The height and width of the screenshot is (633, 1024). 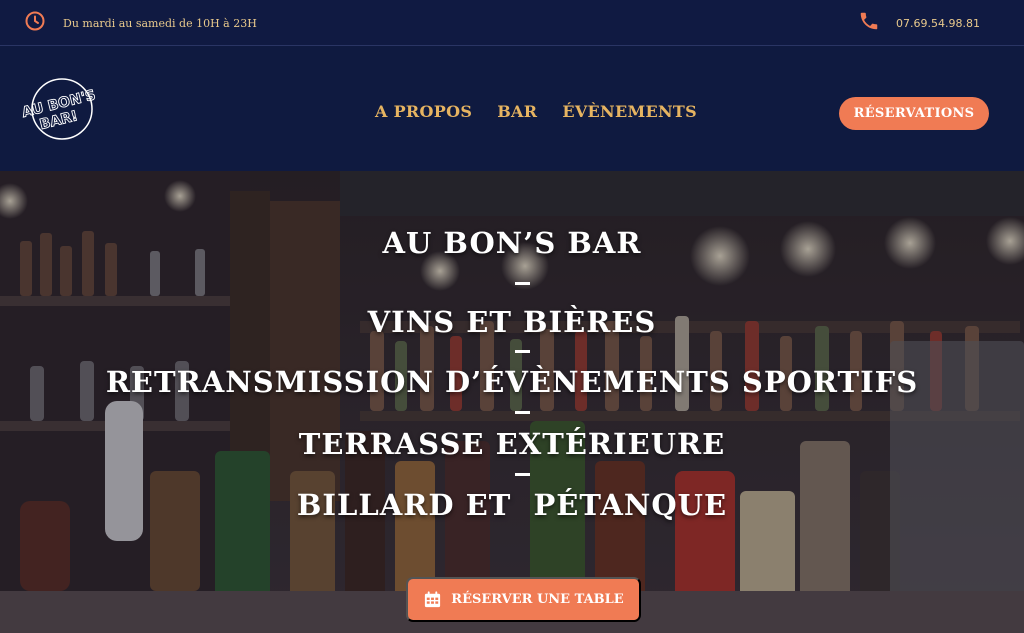 What do you see at coordinates (160, 23) in the screenshot?
I see `opening-hours-text: Du mardi au samedi de 10H à 23H` at bounding box center [160, 23].